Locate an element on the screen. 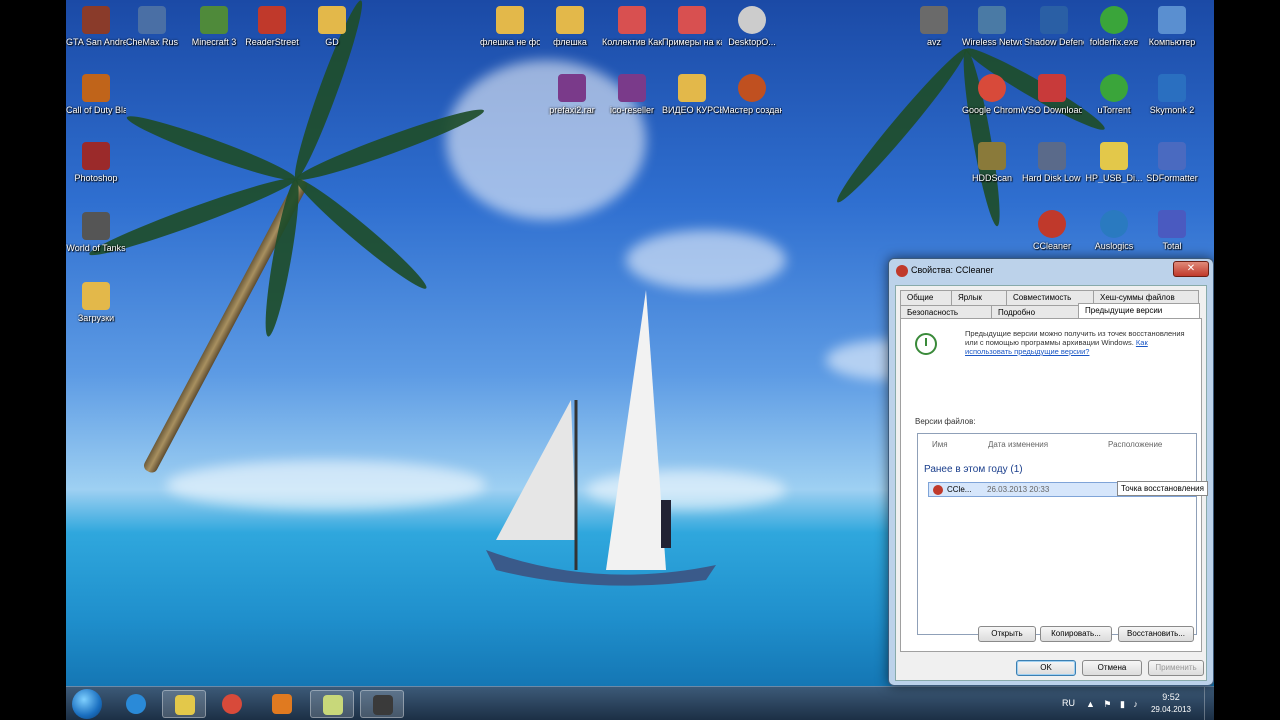  clock-date: 29.04.2013 is located at coordinates (1171, 709).